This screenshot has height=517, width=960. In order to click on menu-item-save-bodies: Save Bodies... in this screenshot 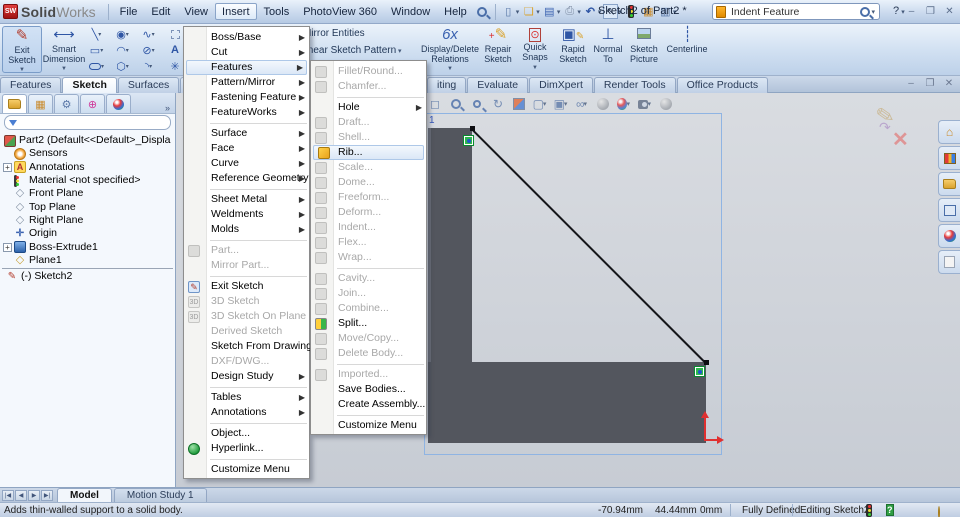, I will do `click(368, 389)`.